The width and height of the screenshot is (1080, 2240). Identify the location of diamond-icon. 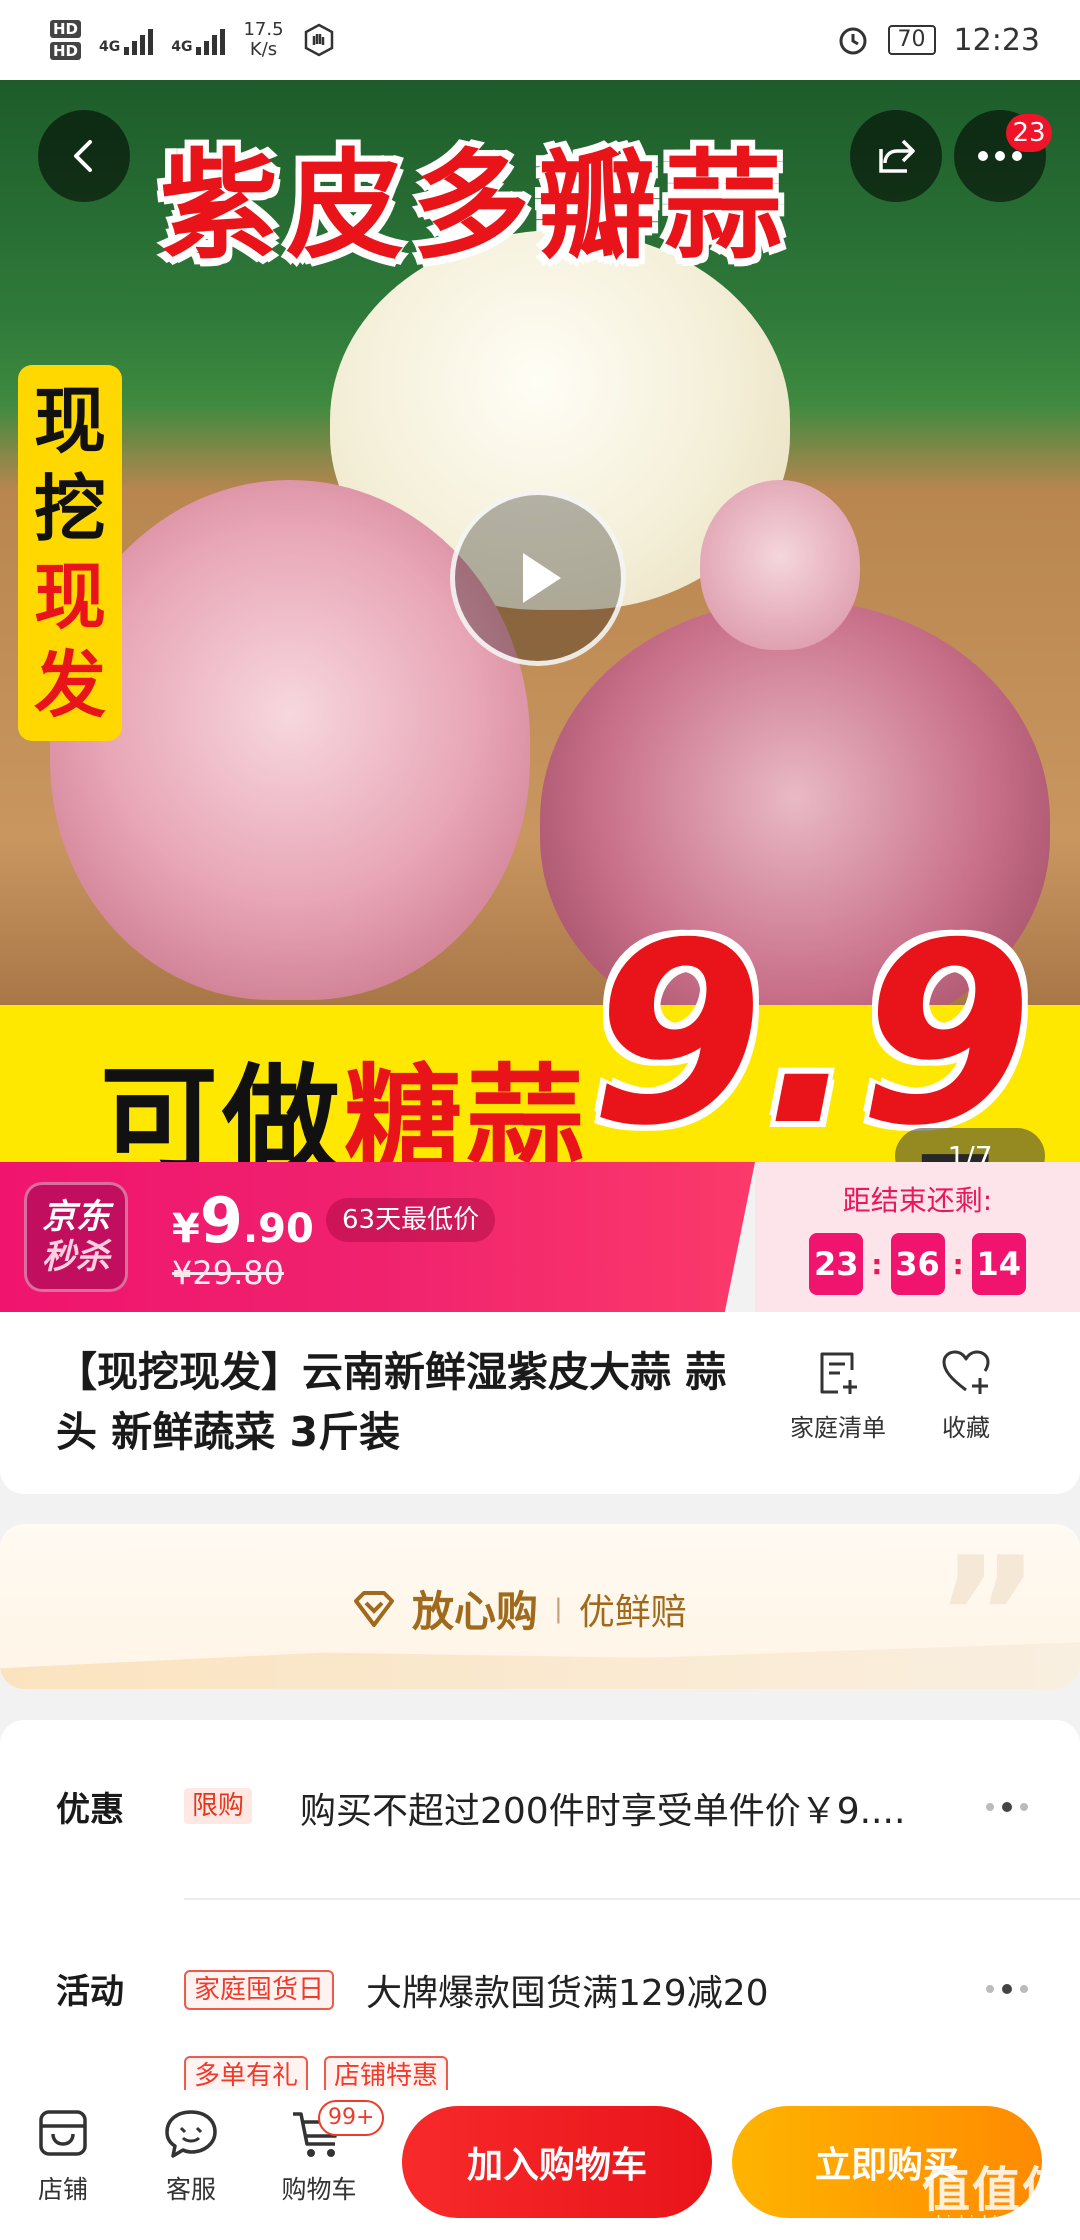
(374, 1608).